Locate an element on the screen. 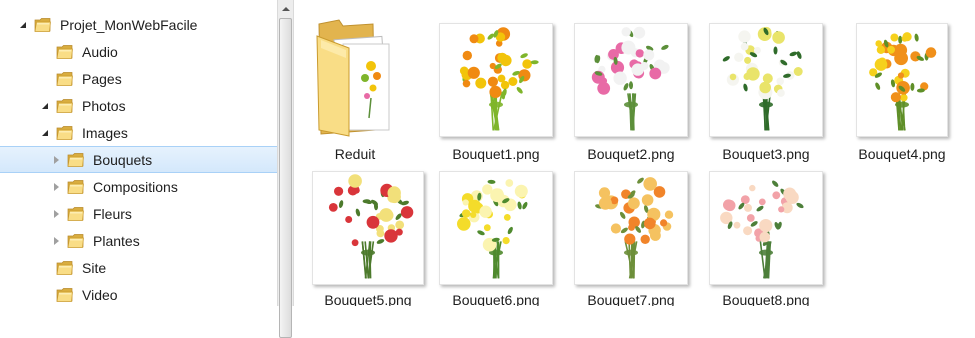 Image resolution: width=975 pixels, height=338 pixels. tree-item-label: Compositions is located at coordinates (135, 187).